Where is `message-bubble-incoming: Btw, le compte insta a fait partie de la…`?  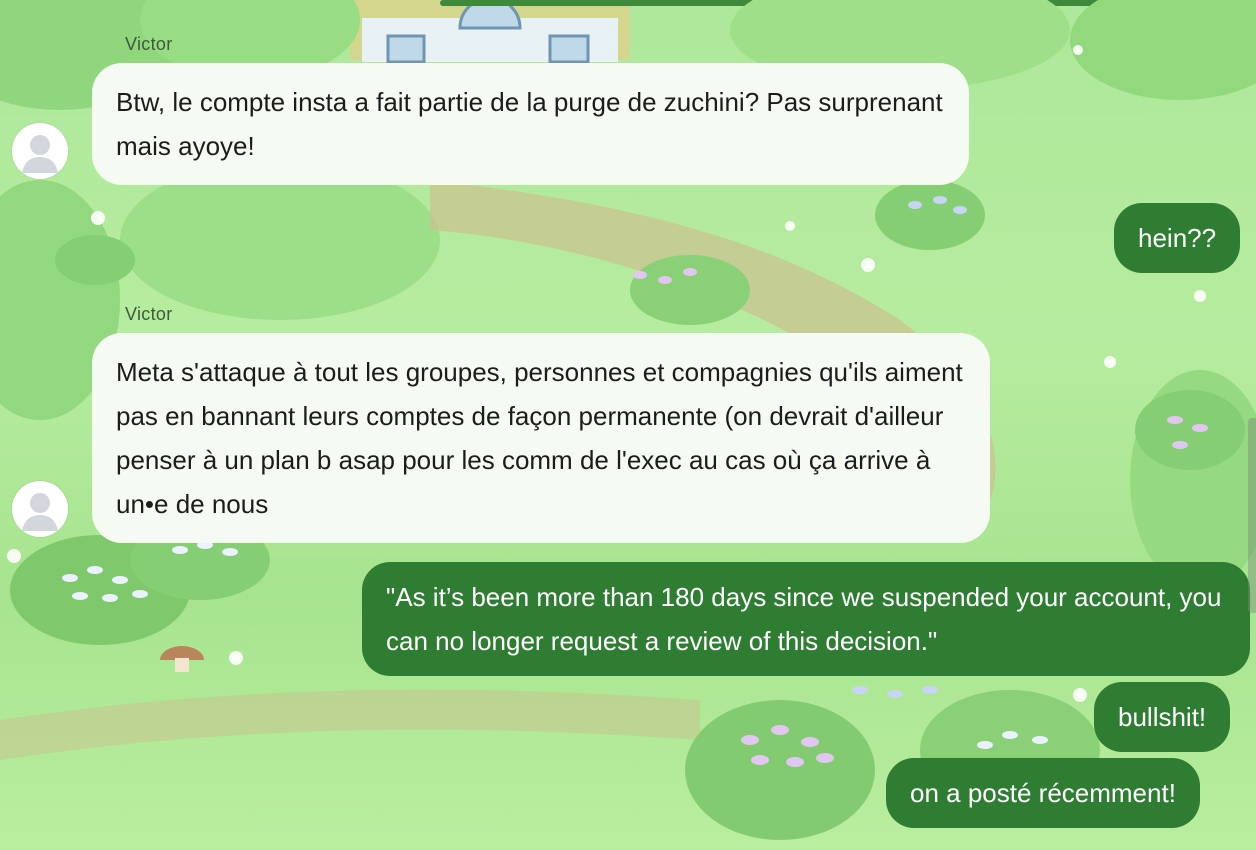
message-bubble-incoming: Btw, le compte insta a fait partie de la… is located at coordinates (530, 124).